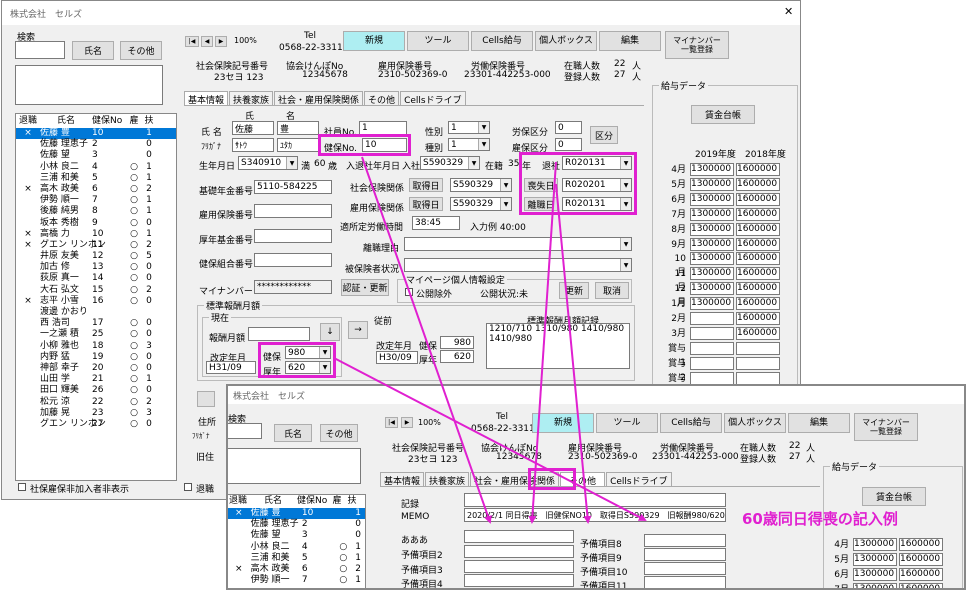  I want to click on social-acquire-select: S590329 ▼, so click(481, 185).